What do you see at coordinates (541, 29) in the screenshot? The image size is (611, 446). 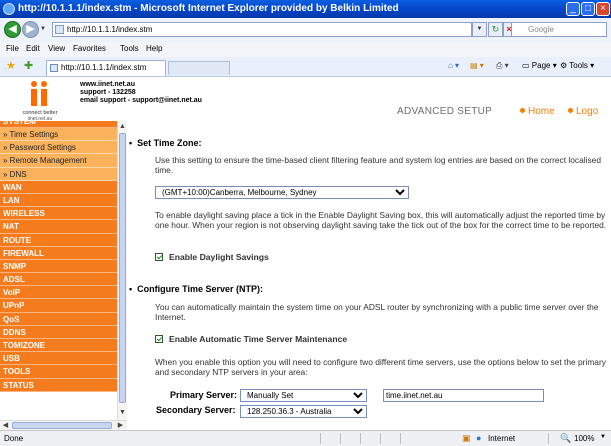 I see `search-placeholder: Google` at bounding box center [541, 29].